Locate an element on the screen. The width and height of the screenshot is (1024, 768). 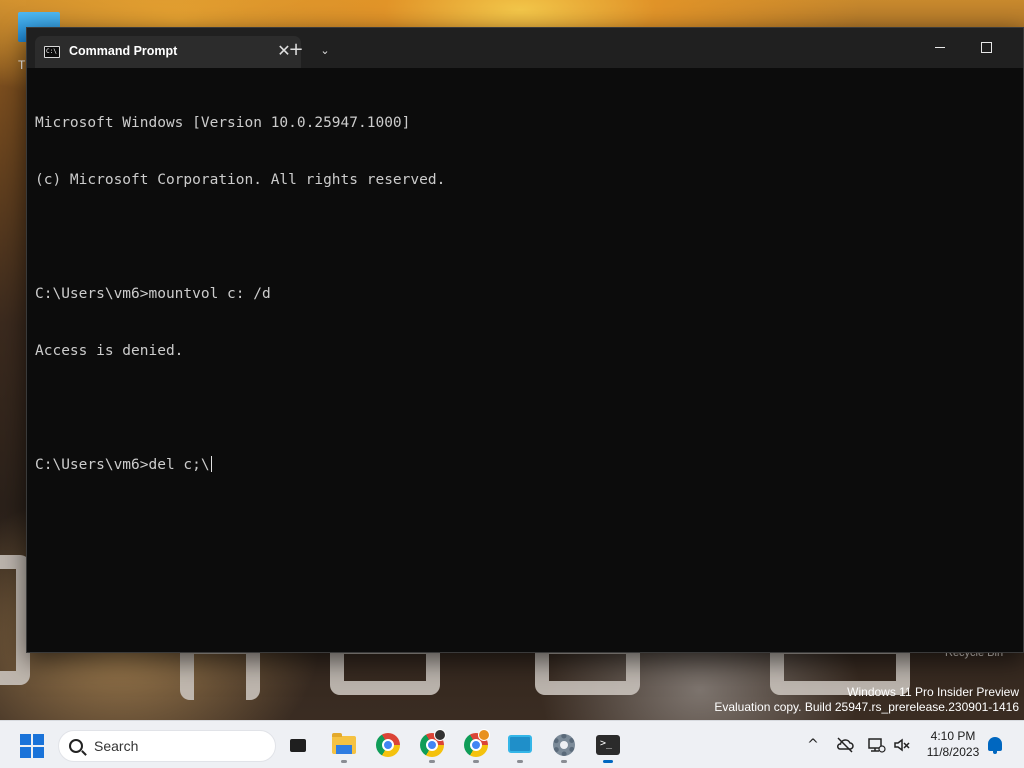
start-button is located at coordinates (32, 746).